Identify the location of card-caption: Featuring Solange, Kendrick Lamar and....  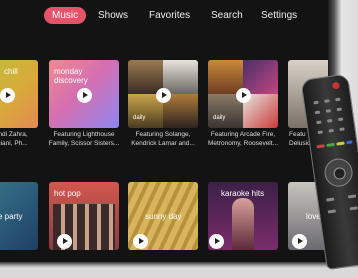
(163, 139).